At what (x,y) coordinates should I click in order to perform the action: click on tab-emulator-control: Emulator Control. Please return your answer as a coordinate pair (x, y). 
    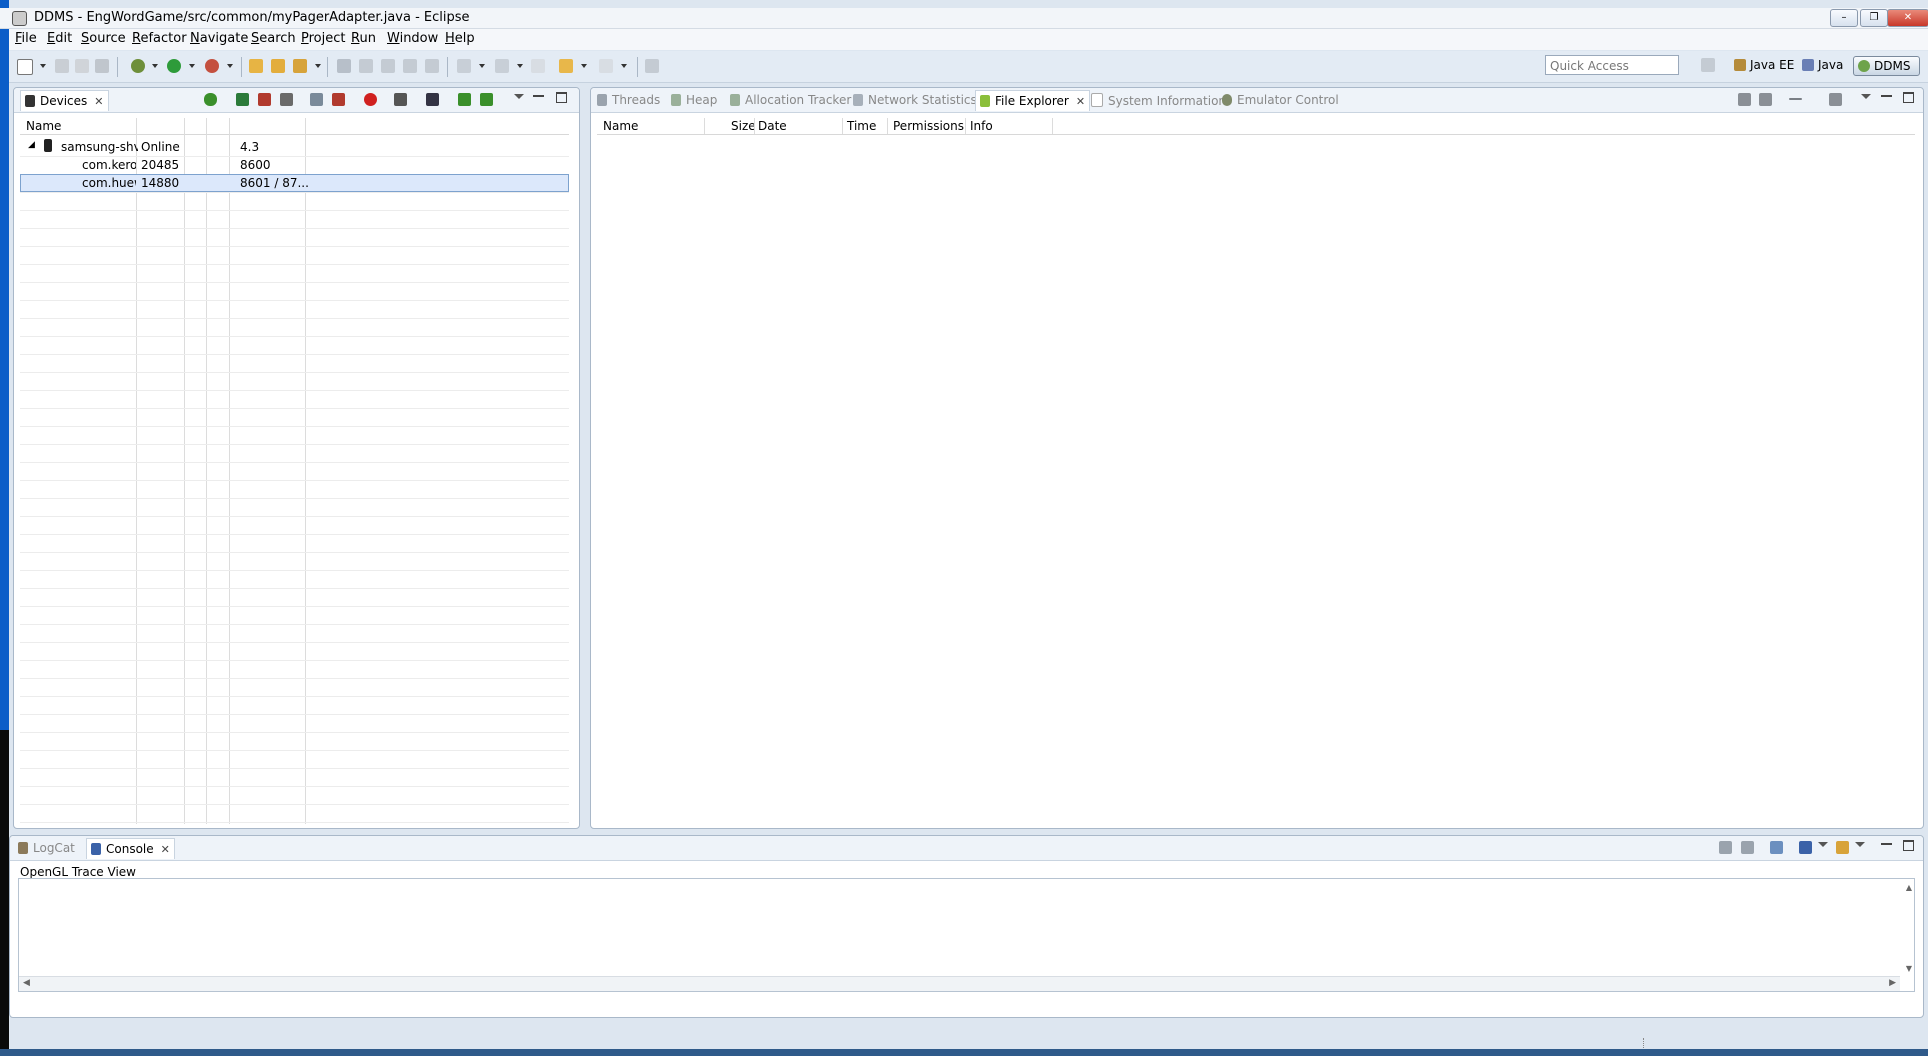
    Looking at the image, I should click on (1280, 100).